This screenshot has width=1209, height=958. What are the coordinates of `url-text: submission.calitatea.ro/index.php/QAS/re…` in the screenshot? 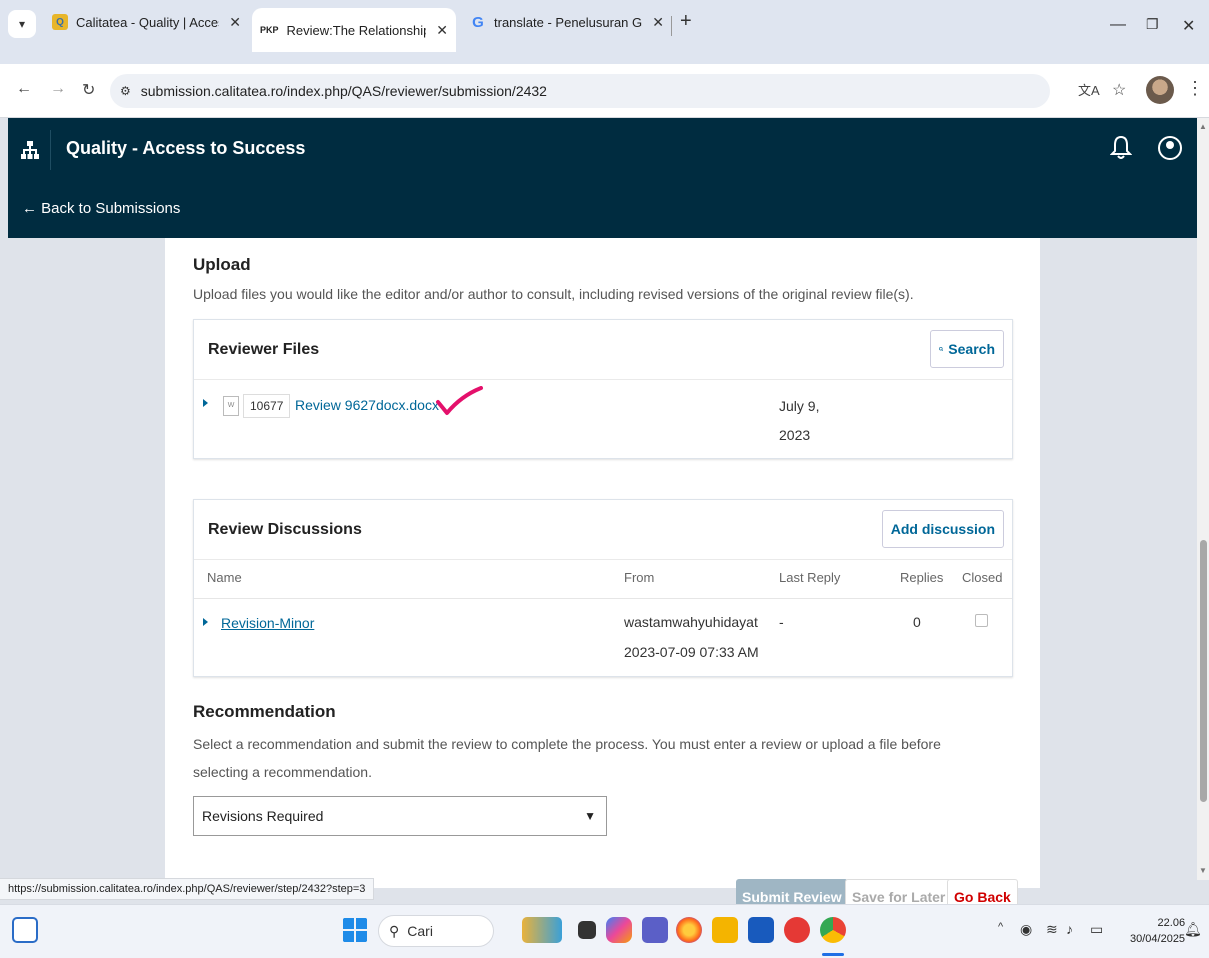 It's located at (343, 91).